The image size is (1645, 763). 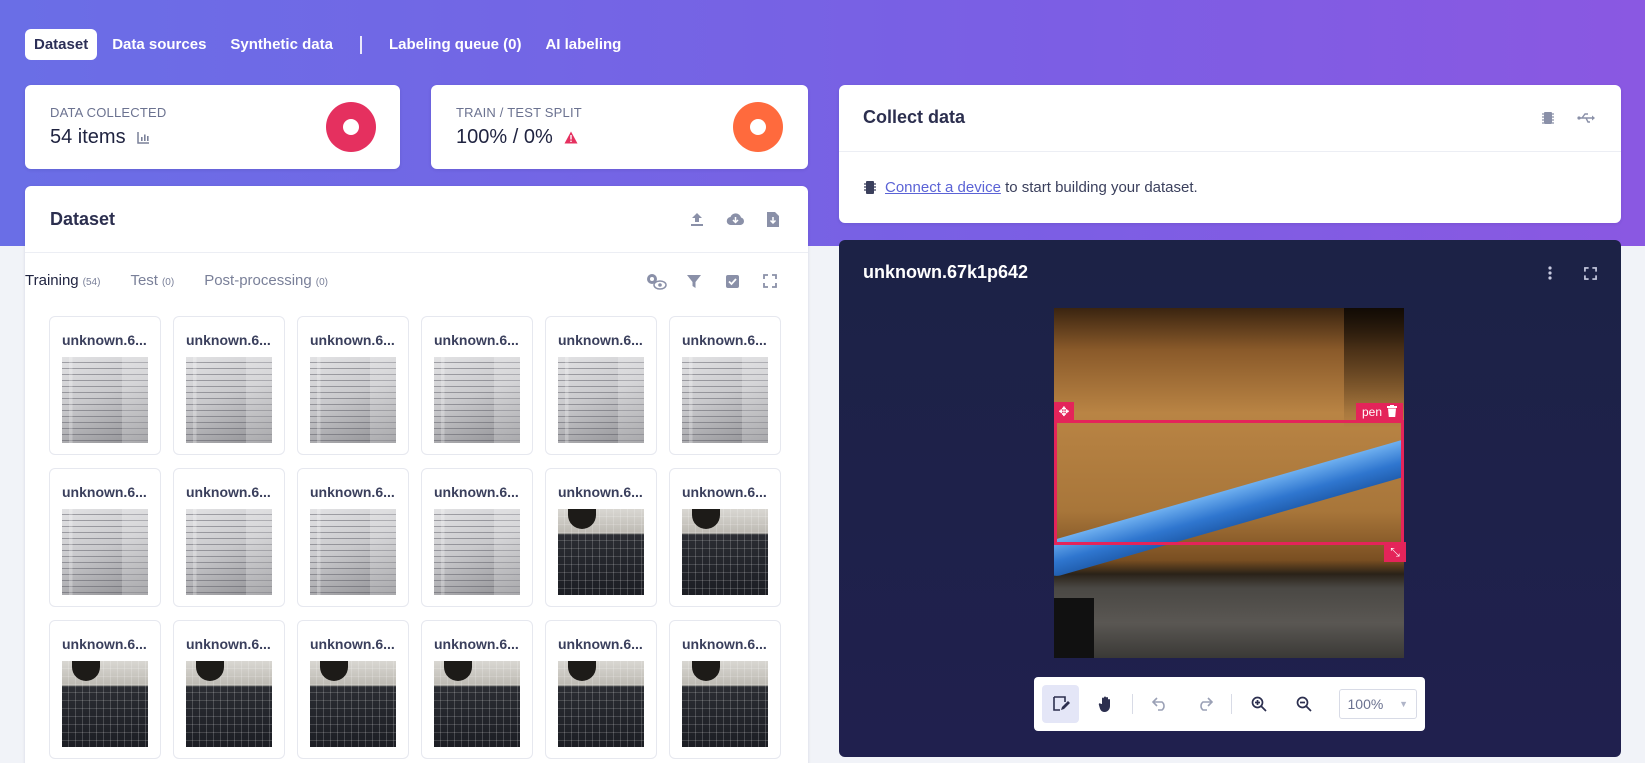 I want to click on connect-device-text: to start building your dataset., so click(x=1099, y=187).